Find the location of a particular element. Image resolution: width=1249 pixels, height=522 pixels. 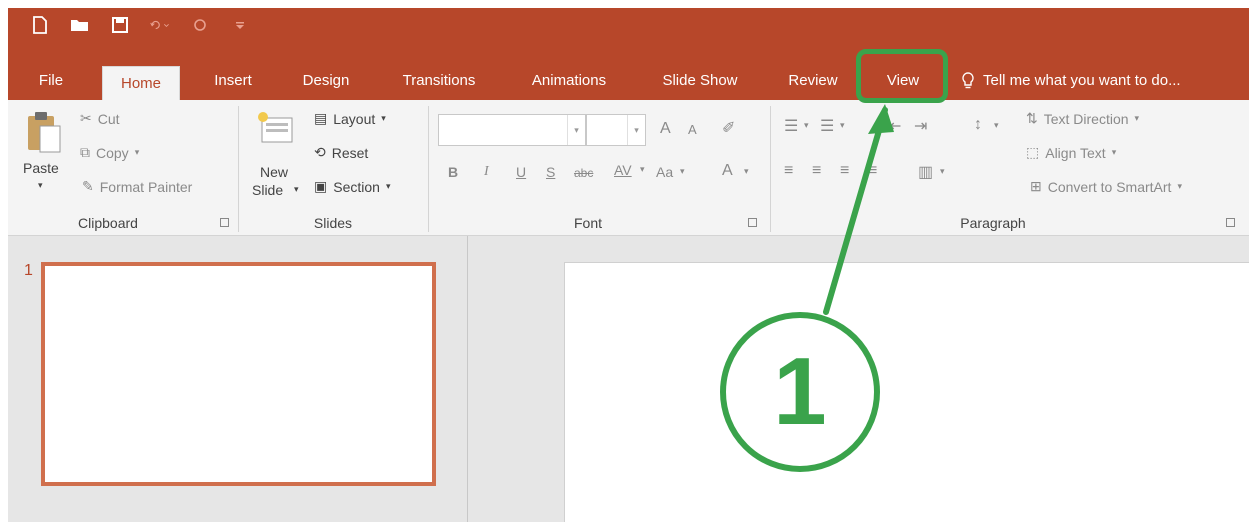

convert-smartart-button: ⊞ Convert to SmartArt ▾ is located at coordinates (1106, 186).